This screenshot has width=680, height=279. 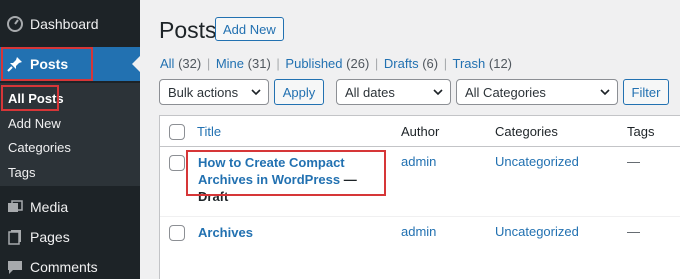 What do you see at coordinates (15, 24) in the screenshot?
I see `dashboard-icon` at bounding box center [15, 24].